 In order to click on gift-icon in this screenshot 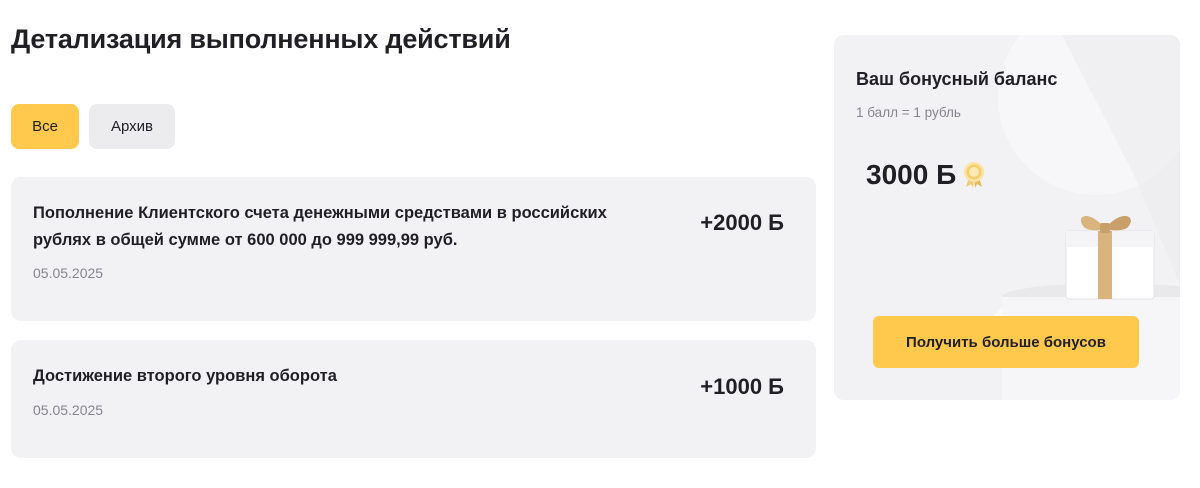, I will do `click(1110, 257)`.